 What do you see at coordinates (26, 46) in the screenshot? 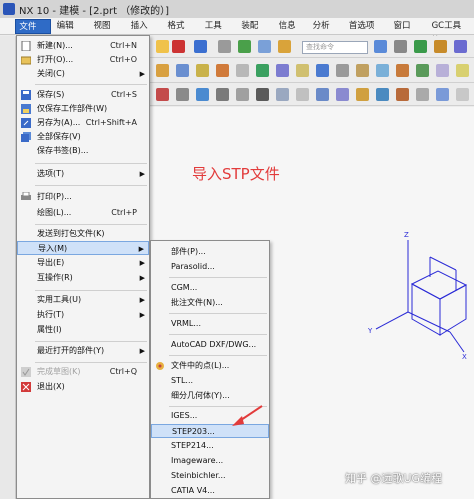
I see `new-file-icon` at bounding box center [26, 46].